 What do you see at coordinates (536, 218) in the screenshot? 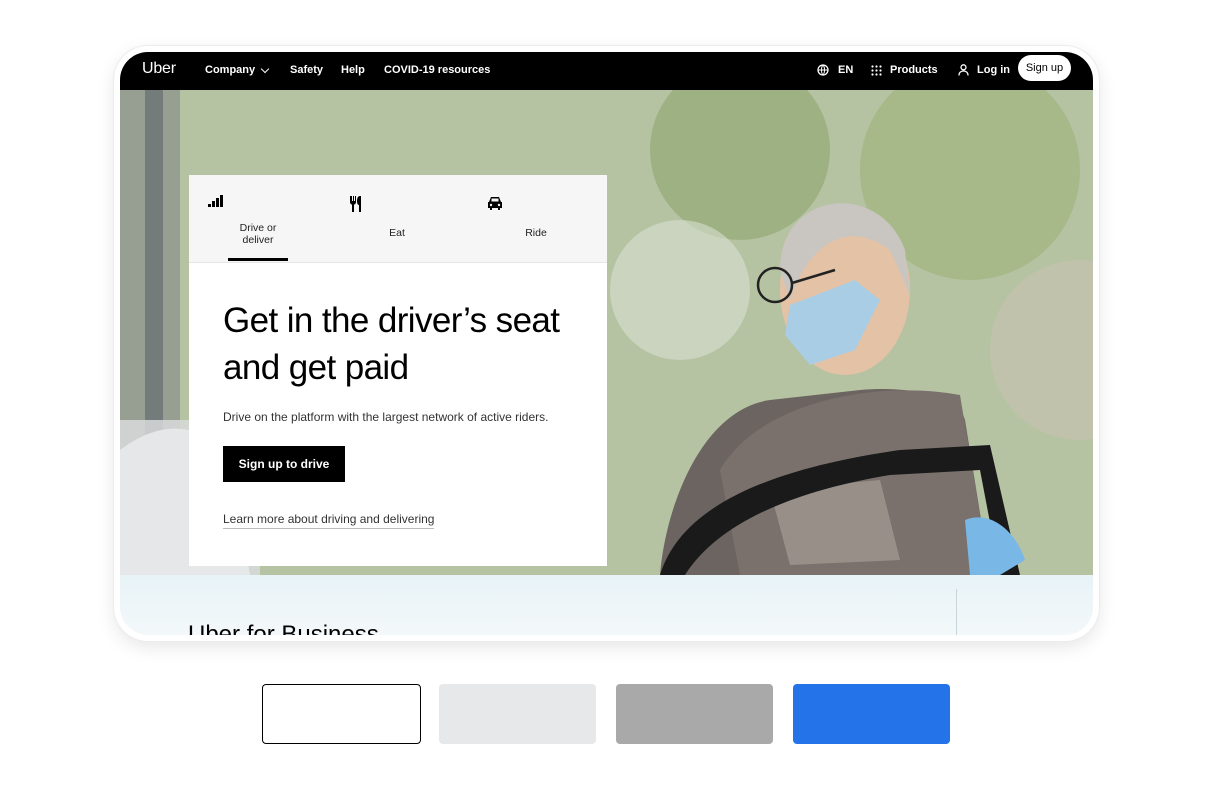
I see `tab-ride: Ride` at bounding box center [536, 218].